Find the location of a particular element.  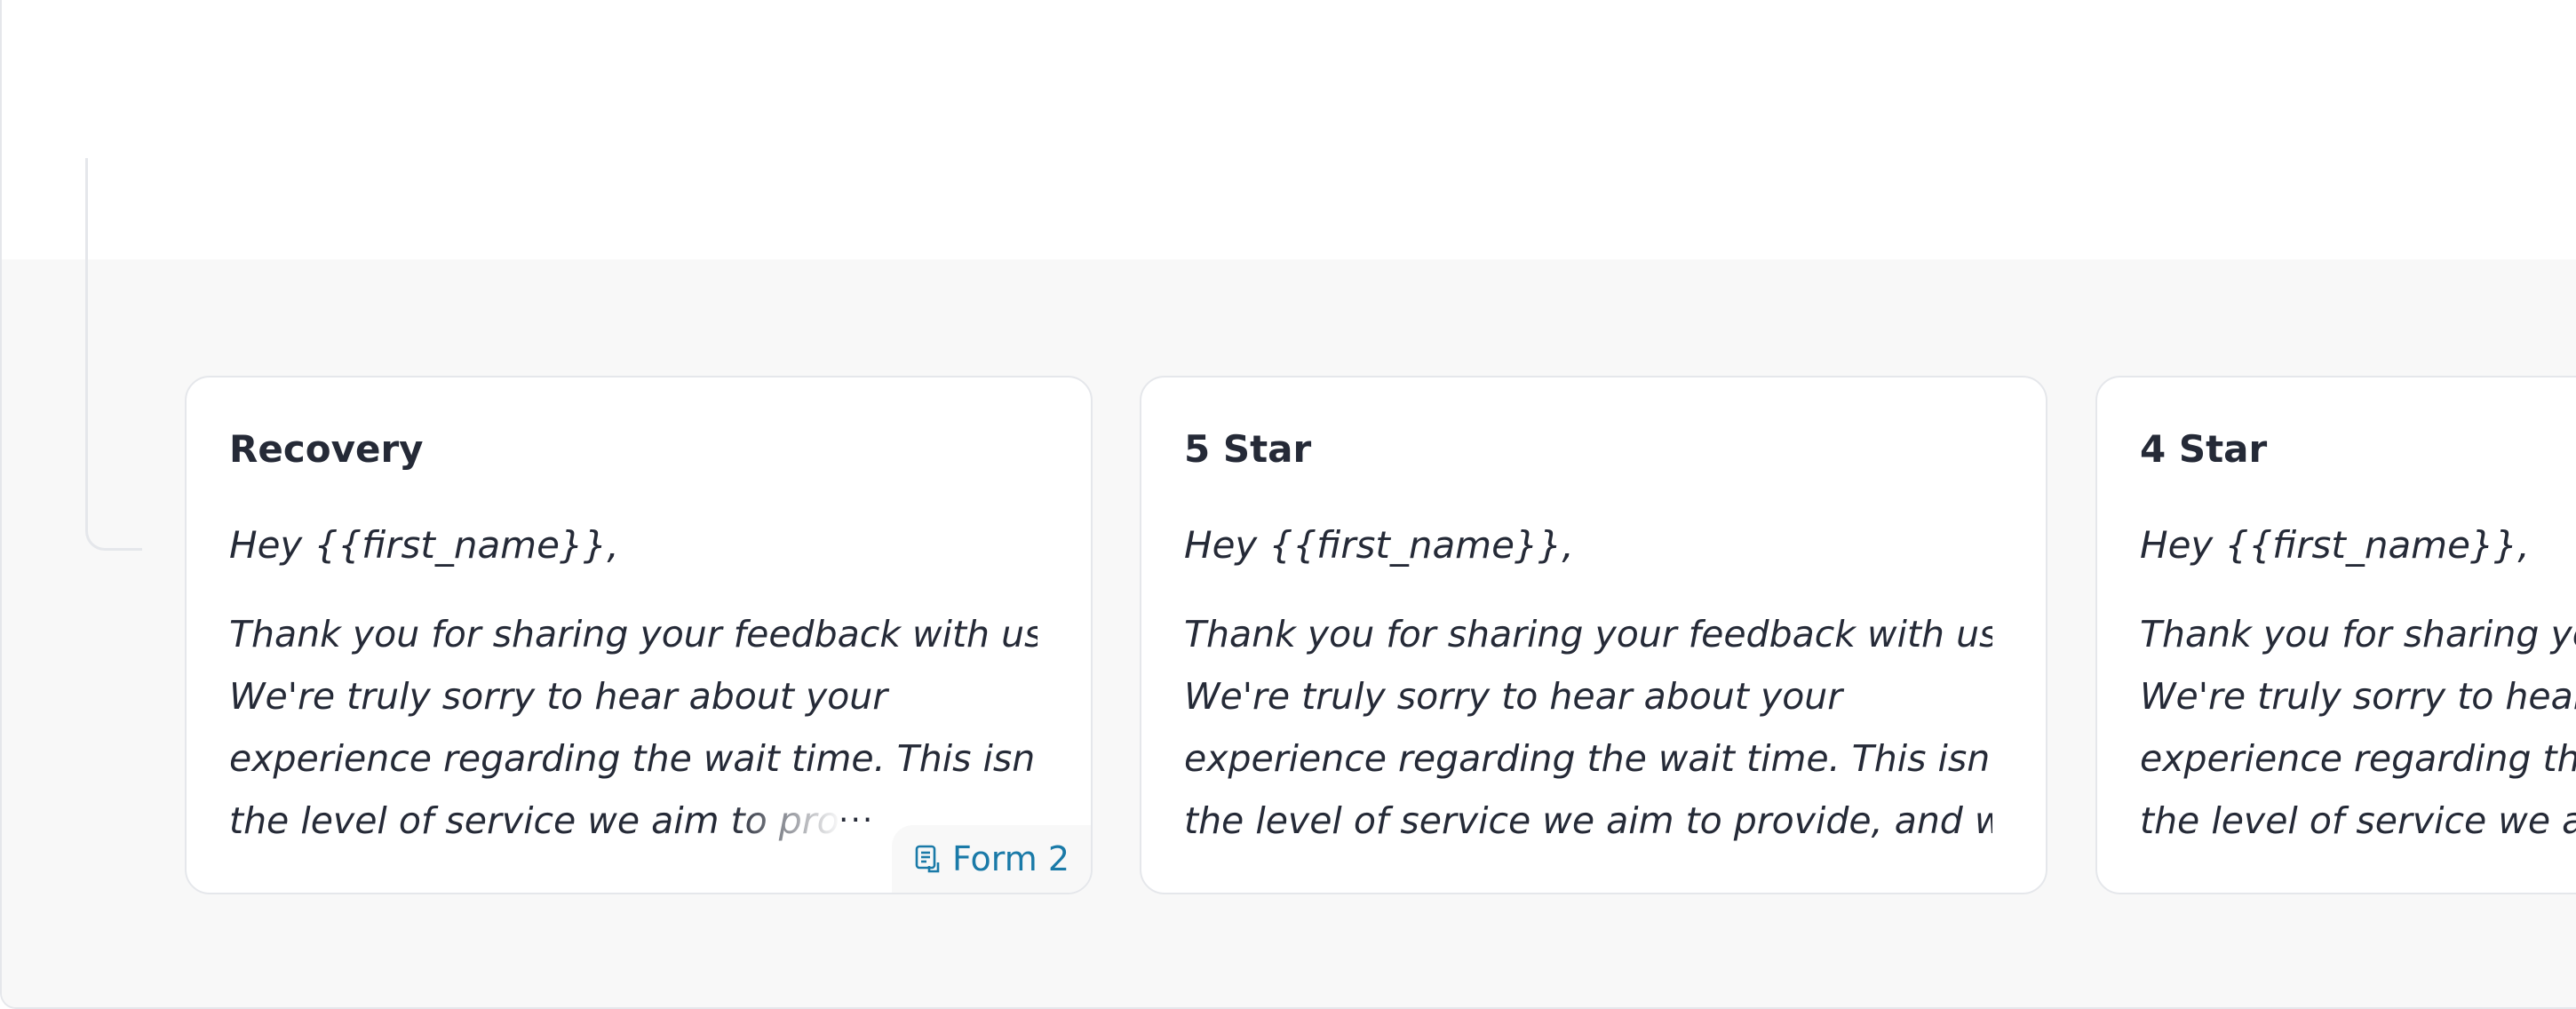

flow-connector-line is located at coordinates (113, 354).